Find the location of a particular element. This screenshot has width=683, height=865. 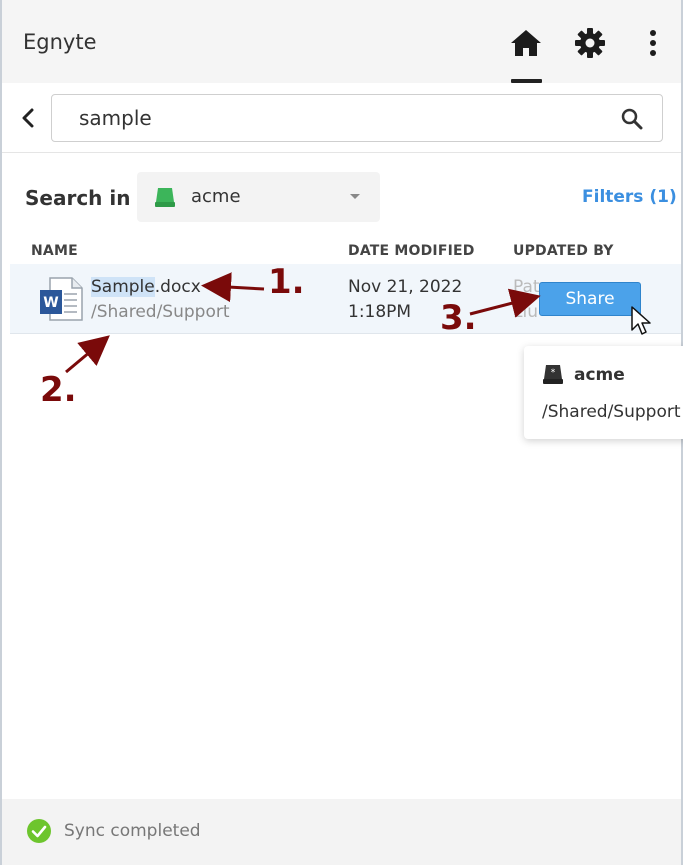

column-header-updated-by: UPDATED BY is located at coordinates (563, 251).